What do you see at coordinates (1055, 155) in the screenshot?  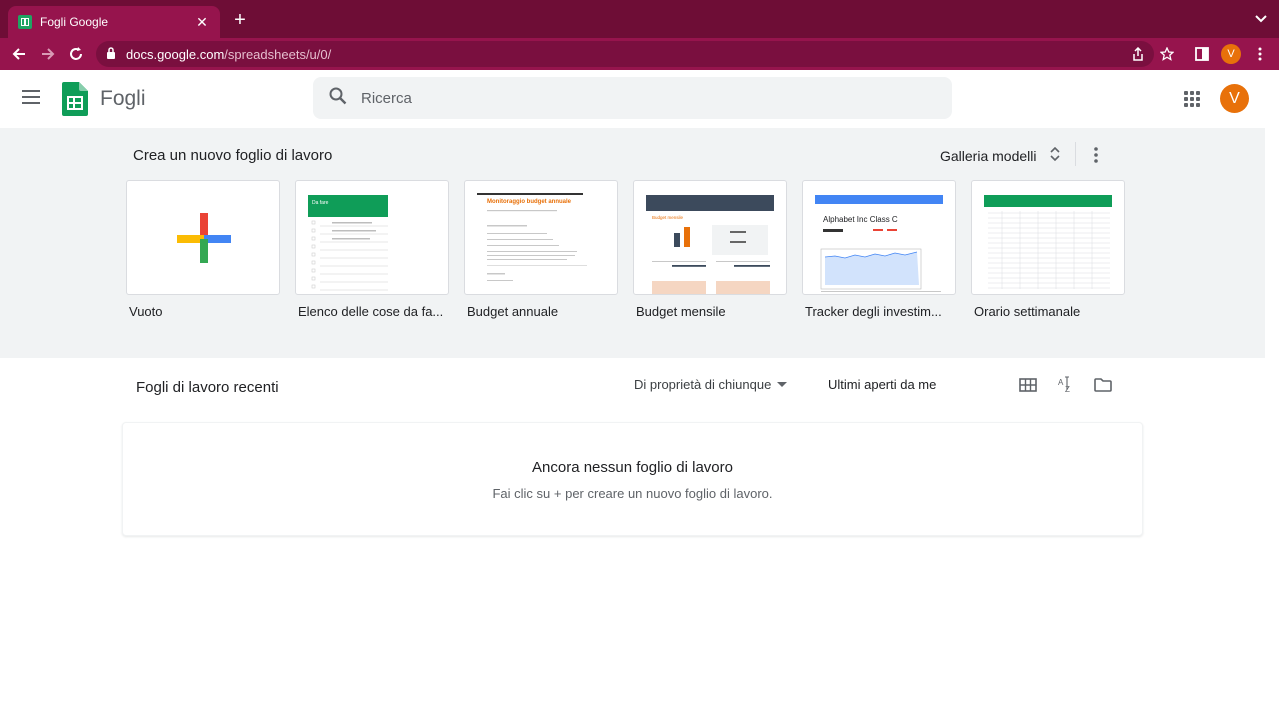 I see `unfold-icon` at bounding box center [1055, 155].